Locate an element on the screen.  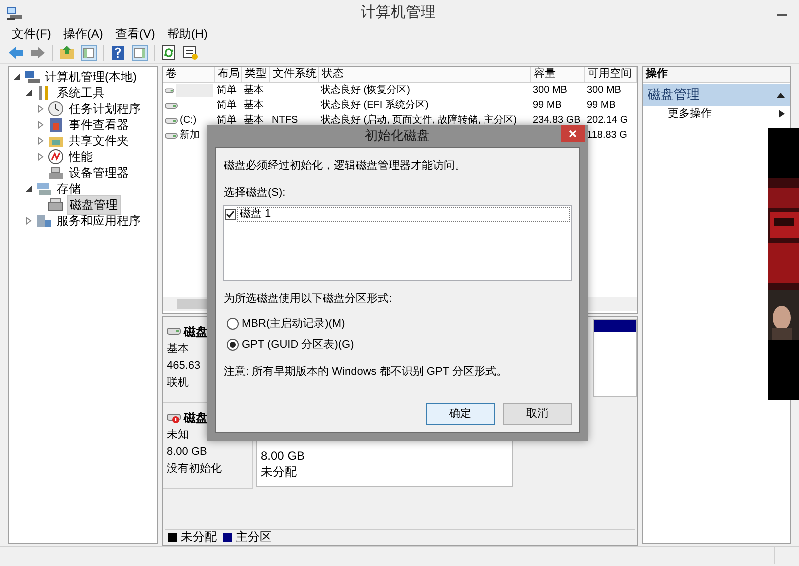
table-cell-text: 234.83 GB is located at coordinates (557, 121).